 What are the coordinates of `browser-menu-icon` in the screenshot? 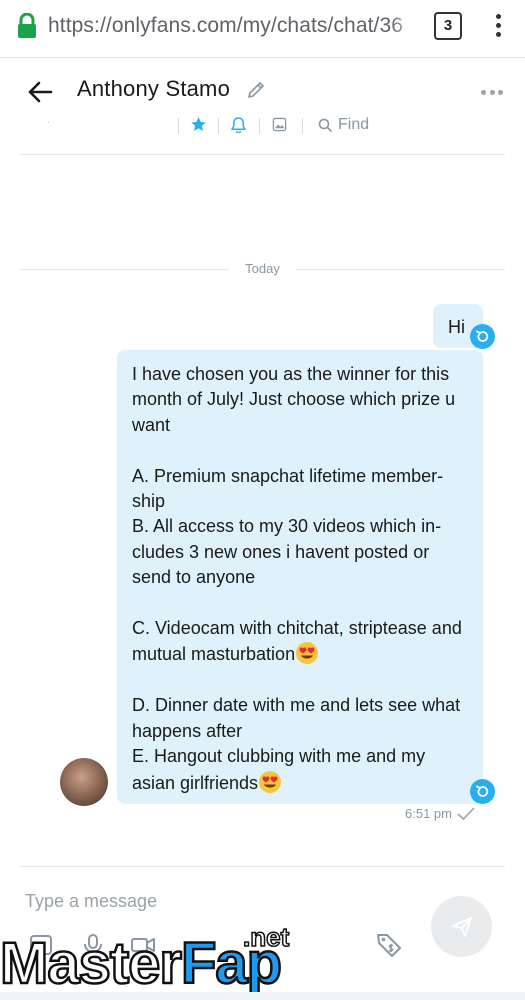 It's located at (498, 27).